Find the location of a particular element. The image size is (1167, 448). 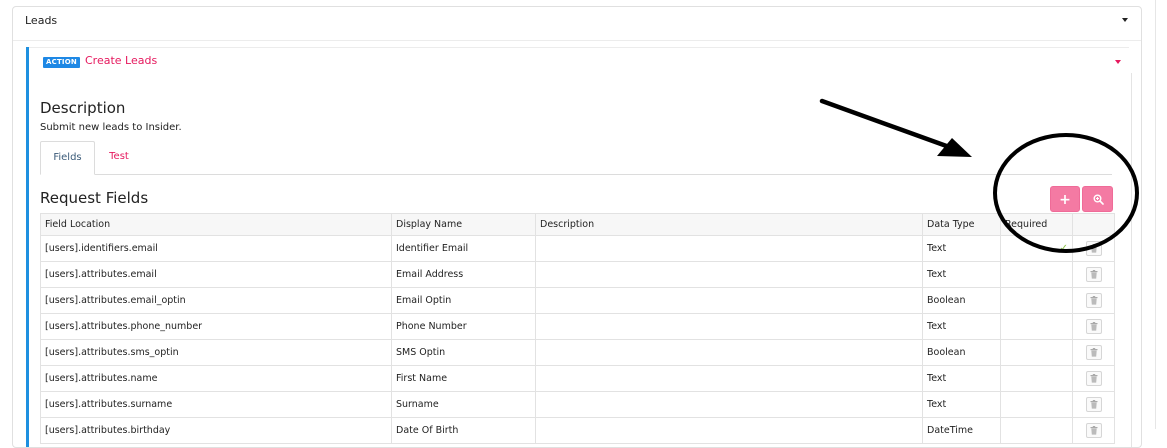

column-header: Description is located at coordinates (729, 224).